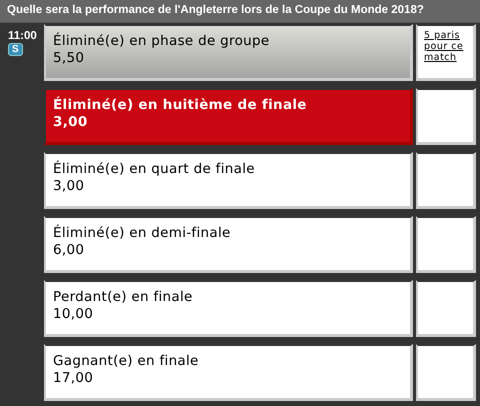 The image size is (480, 406). I want to click on bet-option: Éliminé(e) en demi-finale 6,00, so click(228, 244).